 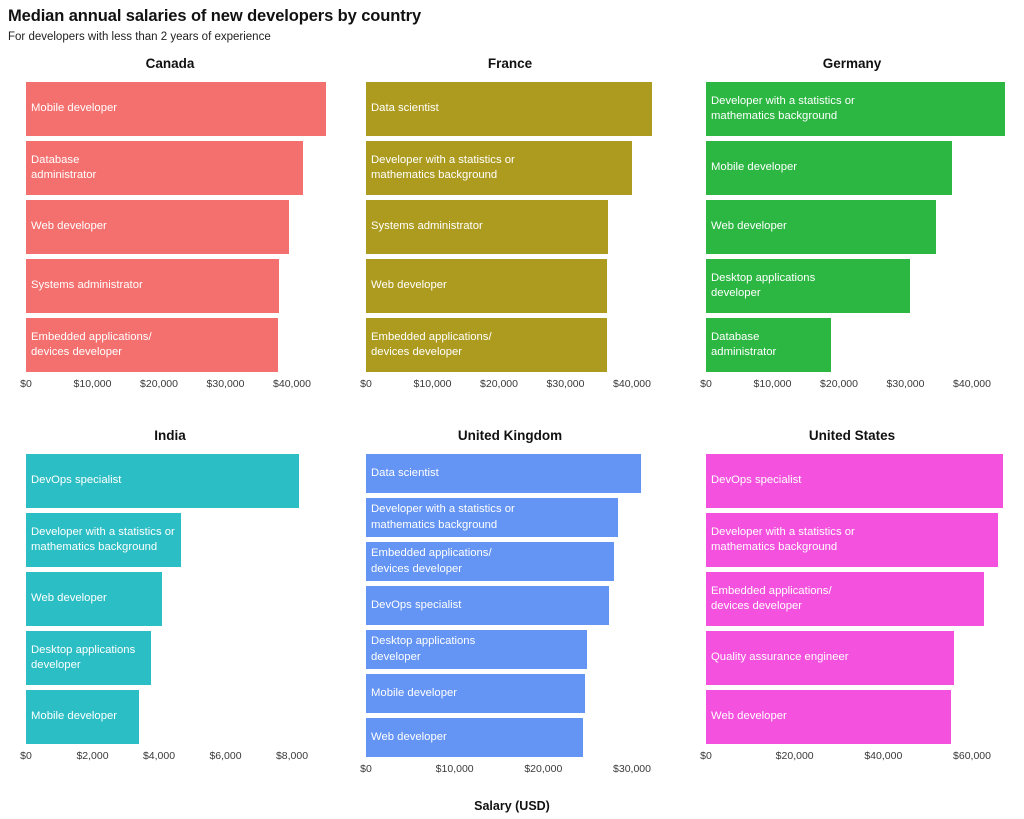 I want to click on bar: Quality assurance engineer, so click(x=830, y=658).